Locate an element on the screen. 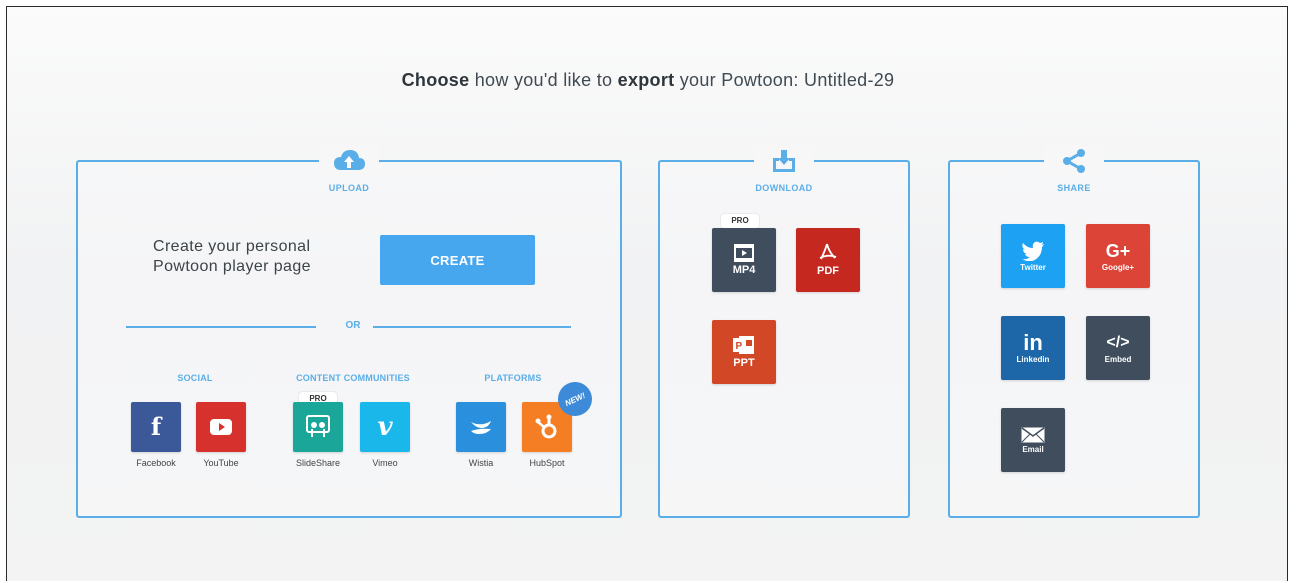  linkedin-icon: in is located at coordinates (1033, 342).